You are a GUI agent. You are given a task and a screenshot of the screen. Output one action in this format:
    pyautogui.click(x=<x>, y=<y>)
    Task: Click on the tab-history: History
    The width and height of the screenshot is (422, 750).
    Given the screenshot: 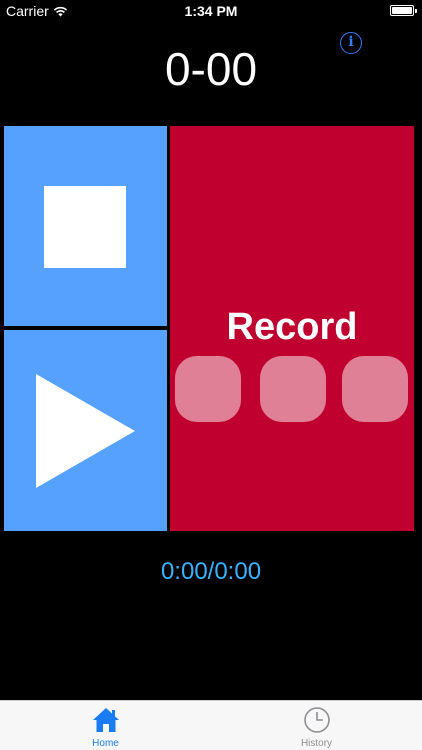 What is the action you would take?
    pyautogui.click(x=316, y=725)
    